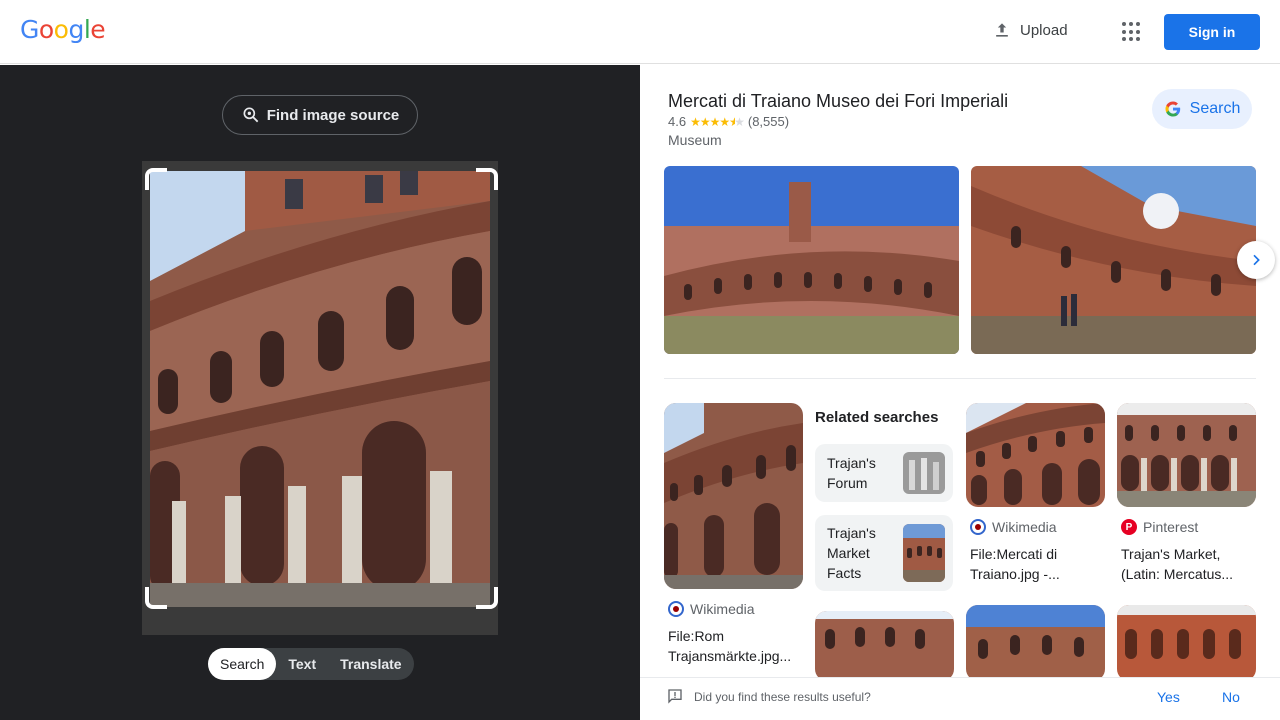 This screenshot has width=1280, height=720. I want to click on apps-grid-icon, so click(1132, 32).